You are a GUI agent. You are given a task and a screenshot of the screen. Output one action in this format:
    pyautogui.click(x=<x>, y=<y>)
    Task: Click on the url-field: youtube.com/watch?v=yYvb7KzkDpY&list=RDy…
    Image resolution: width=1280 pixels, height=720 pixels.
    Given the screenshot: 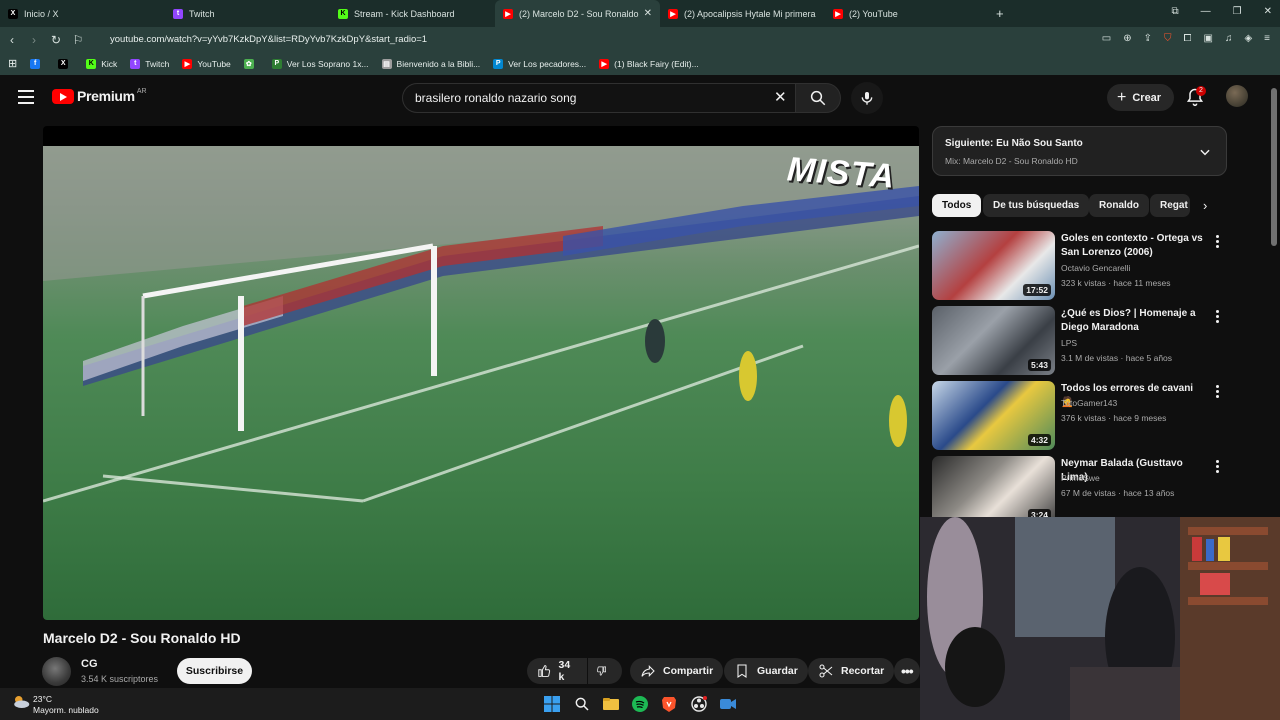 What is the action you would take?
    pyautogui.click(x=268, y=39)
    